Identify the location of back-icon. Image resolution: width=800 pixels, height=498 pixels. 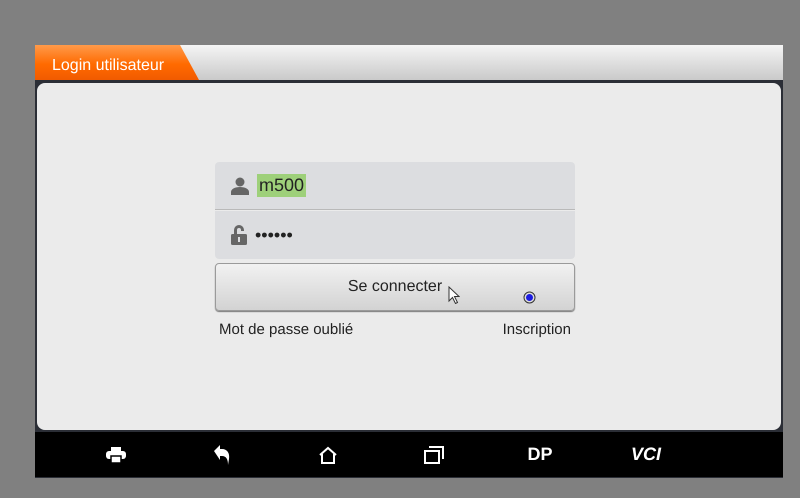
(222, 454).